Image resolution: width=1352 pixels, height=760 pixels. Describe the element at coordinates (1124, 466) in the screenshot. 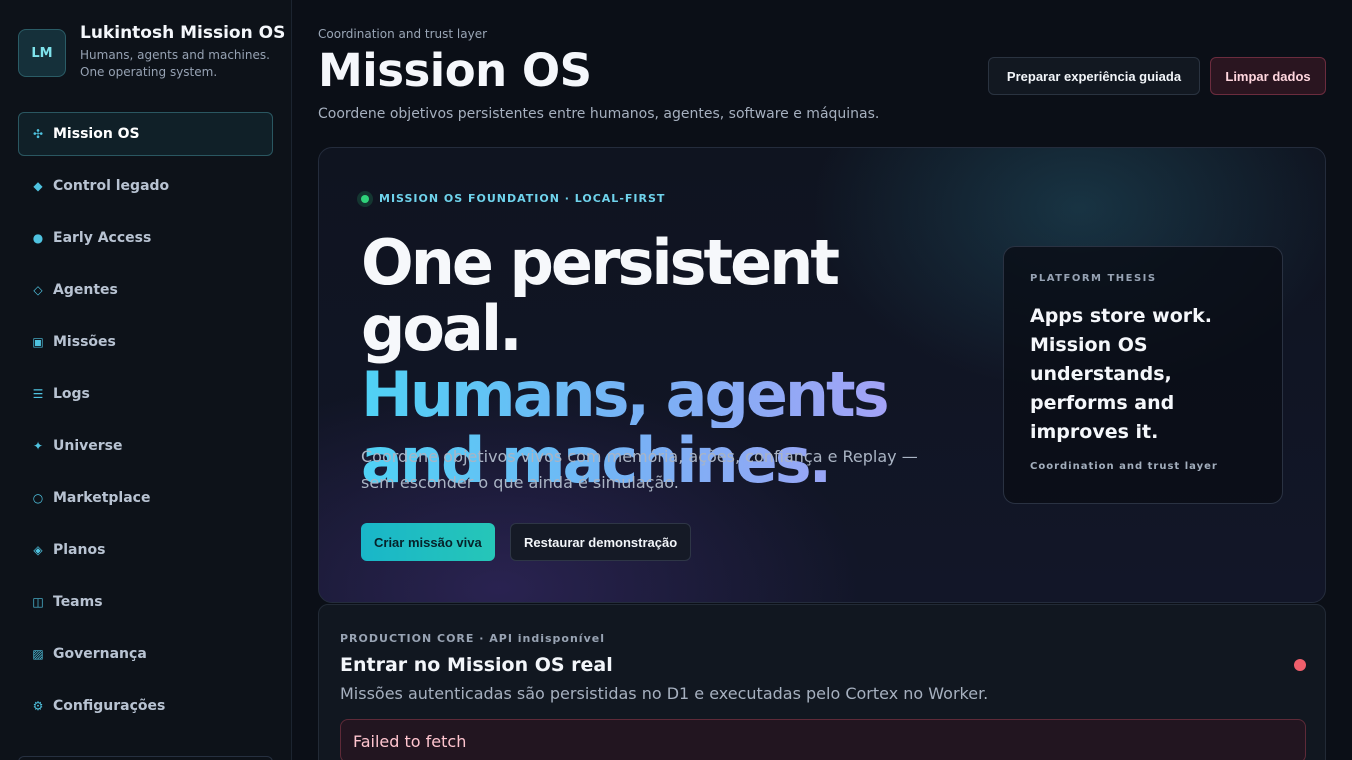

I see `thesis-footer: Coordination and trust layer` at that location.